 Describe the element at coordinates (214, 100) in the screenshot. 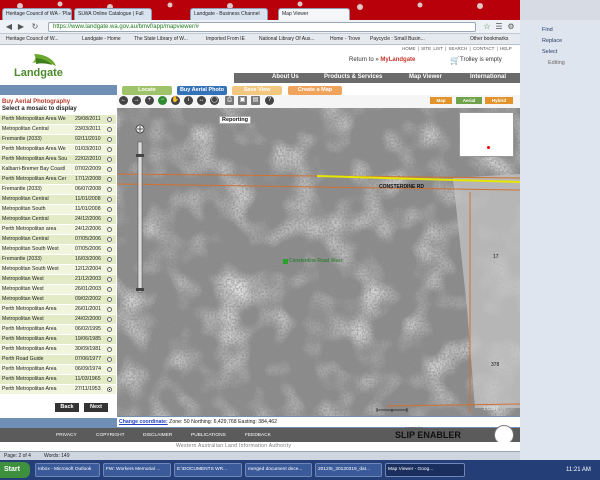

I see `full-extent-icon: ◯` at that location.